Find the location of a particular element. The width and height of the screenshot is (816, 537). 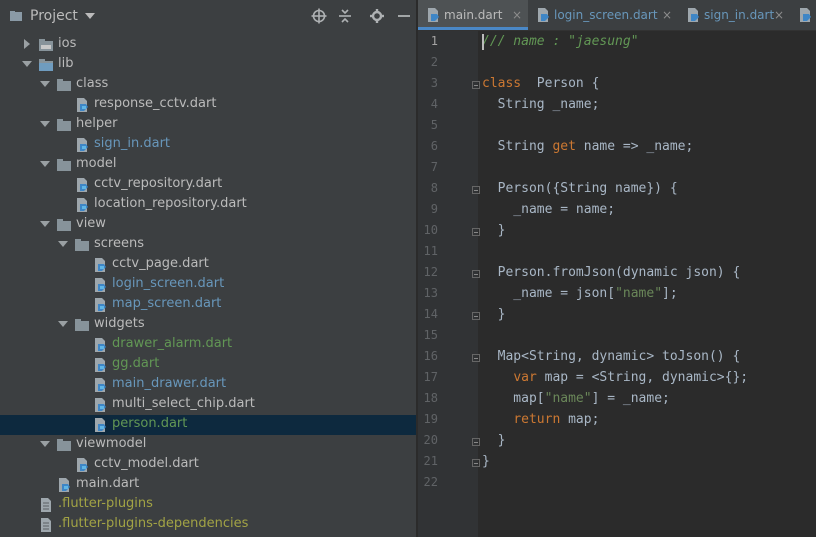

chevron-right-icon is located at coordinates (27, 44).